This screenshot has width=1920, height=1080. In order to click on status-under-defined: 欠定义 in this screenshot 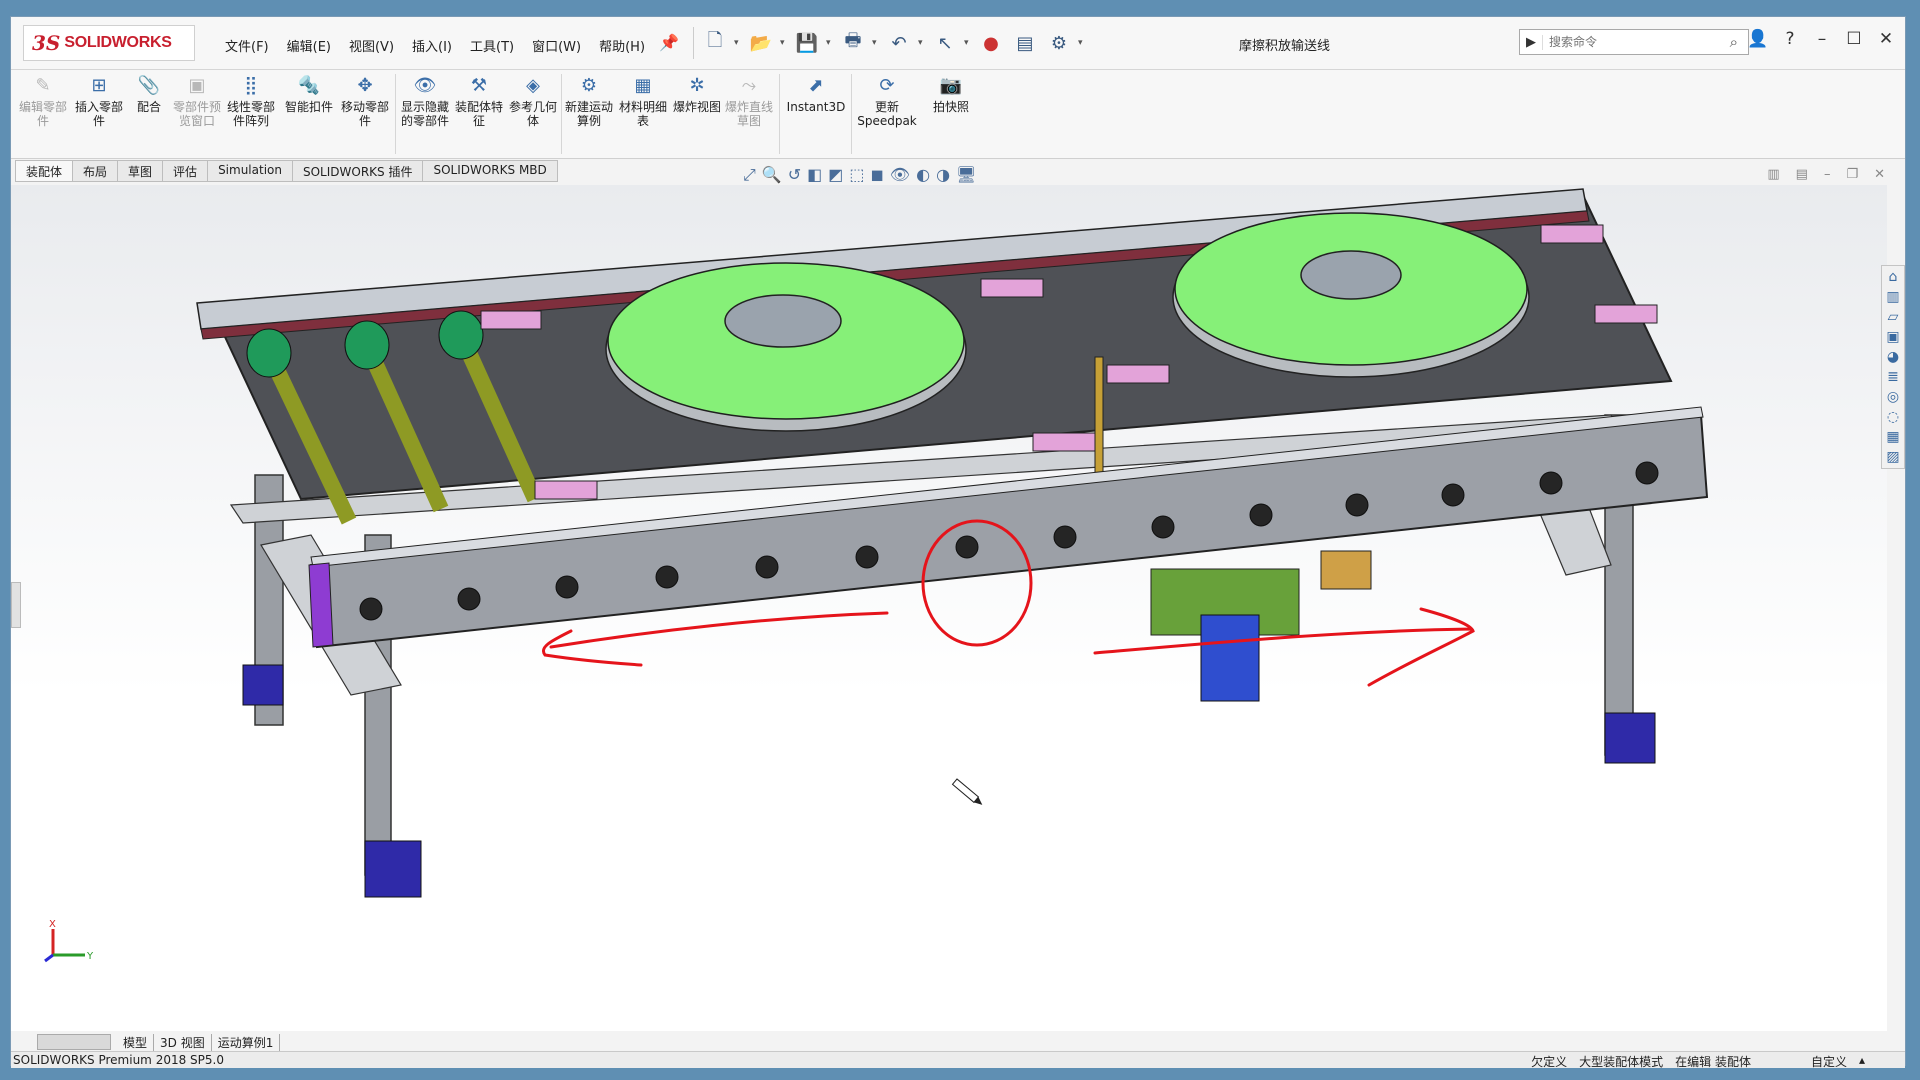, I will do `click(1549, 1062)`.